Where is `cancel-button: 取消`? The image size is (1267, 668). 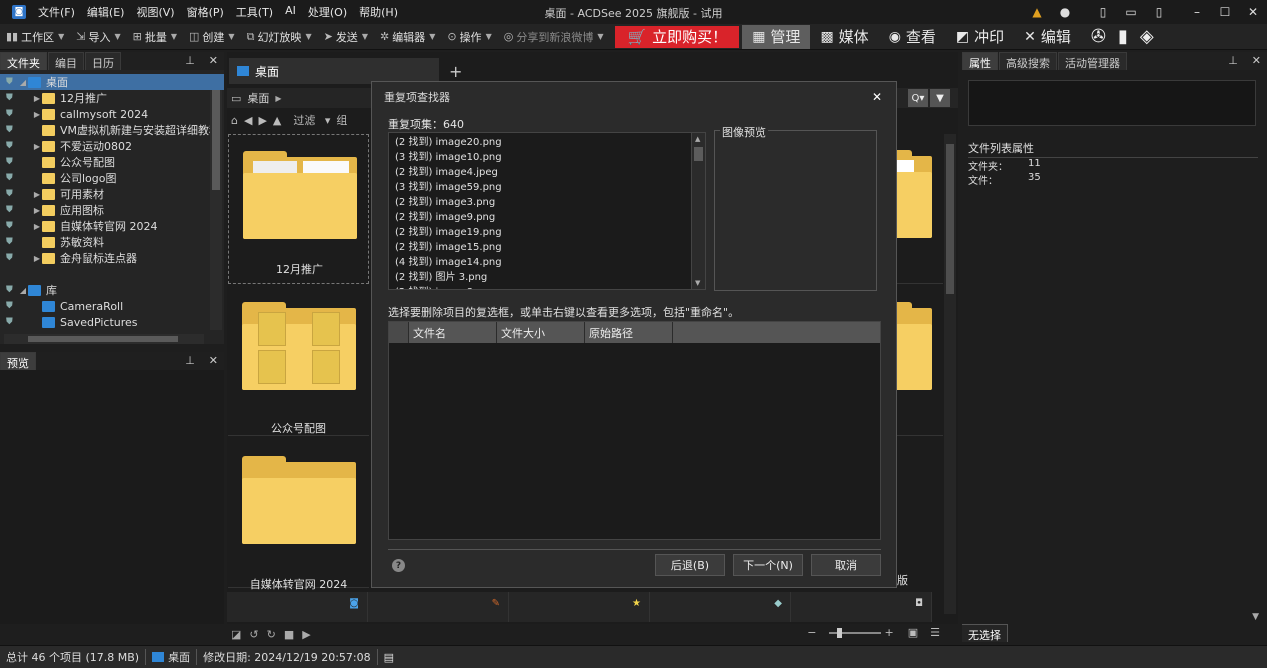 cancel-button: 取消 is located at coordinates (846, 565).